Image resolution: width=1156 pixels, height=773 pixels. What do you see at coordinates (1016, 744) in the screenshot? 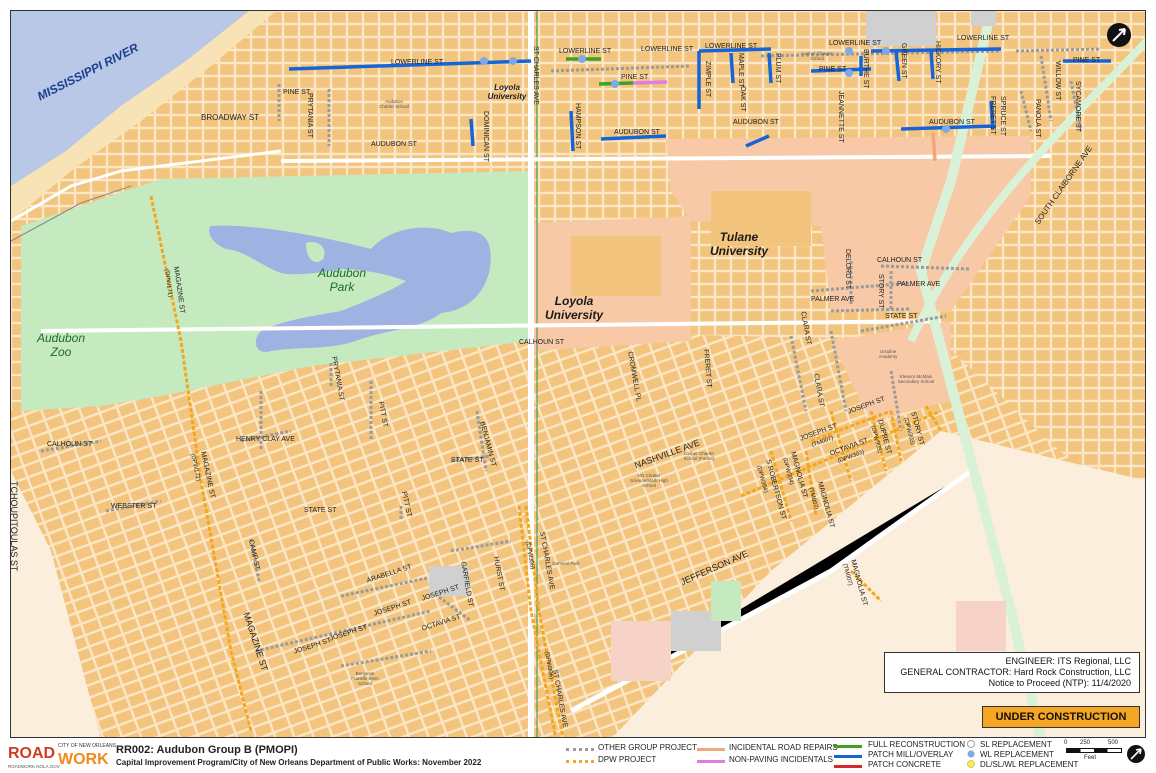
I see `legend-sl: SL REPLACEMENT` at bounding box center [1016, 744].